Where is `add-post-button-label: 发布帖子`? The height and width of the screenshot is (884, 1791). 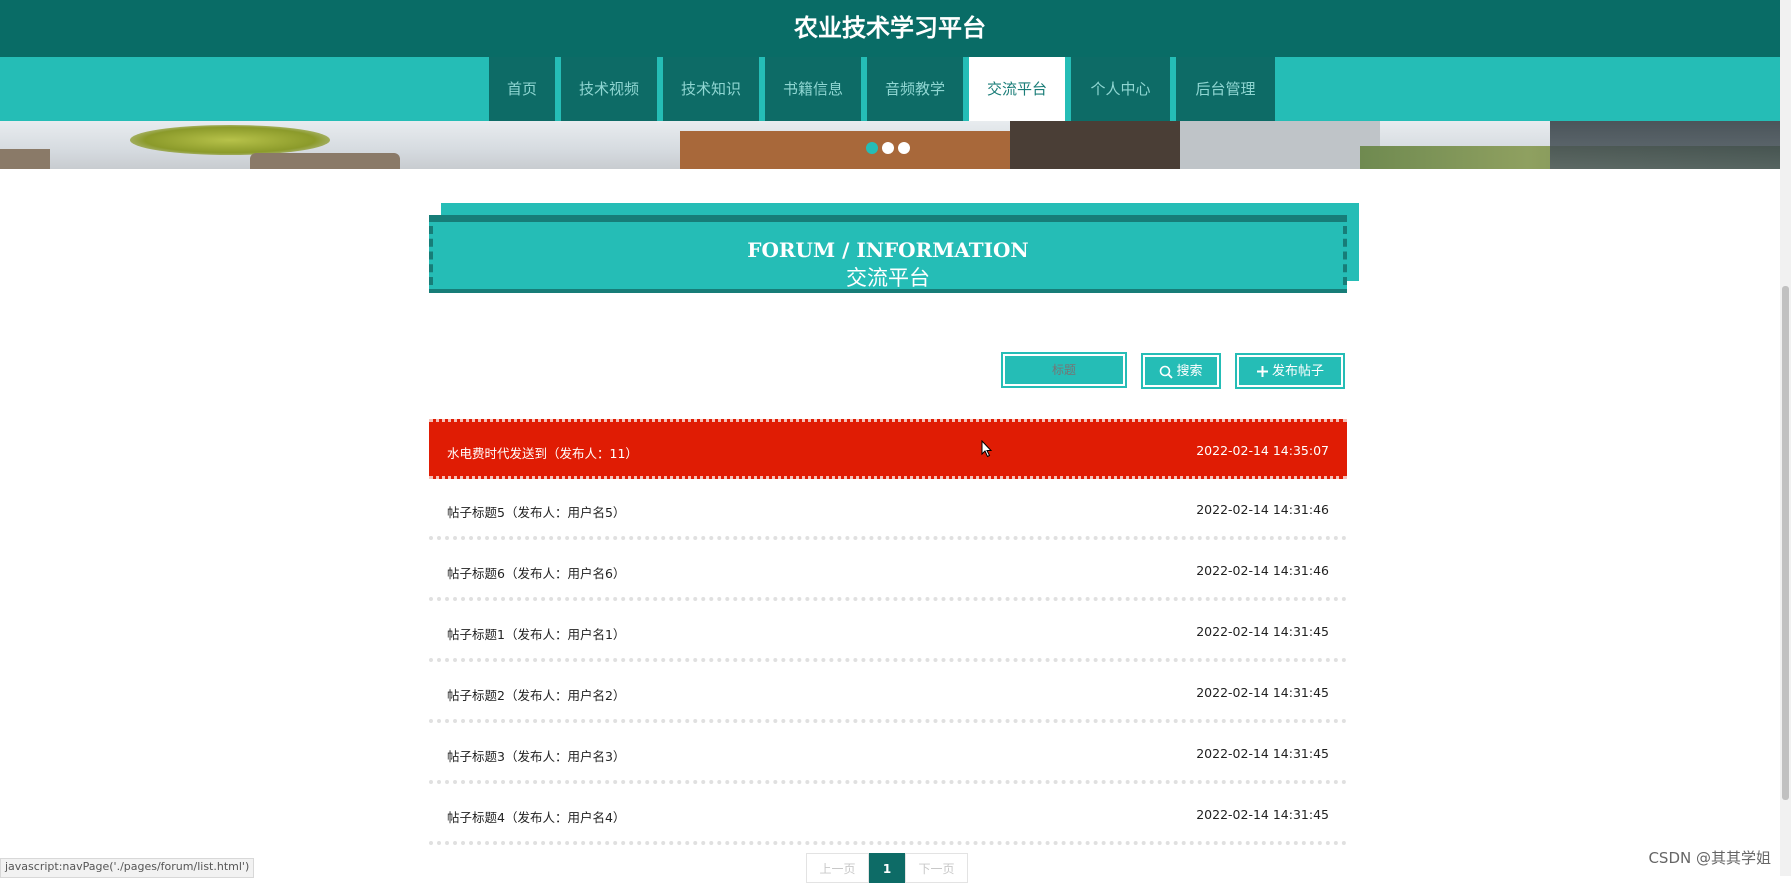 add-post-button-label: 发布帖子 is located at coordinates (1297, 371).